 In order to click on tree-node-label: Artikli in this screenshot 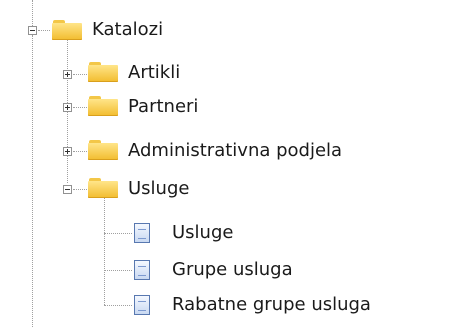, I will do `click(154, 72)`.